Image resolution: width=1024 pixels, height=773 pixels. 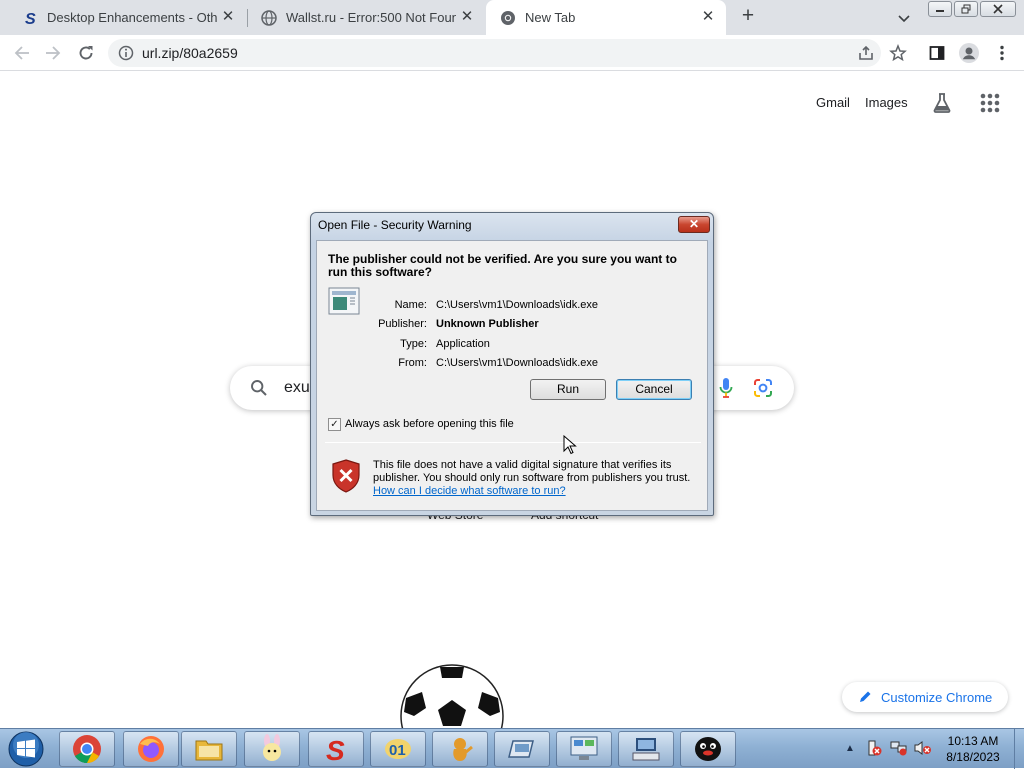 What do you see at coordinates (463, 749) in the screenshot?
I see `cat-icon` at bounding box center [463, 749].